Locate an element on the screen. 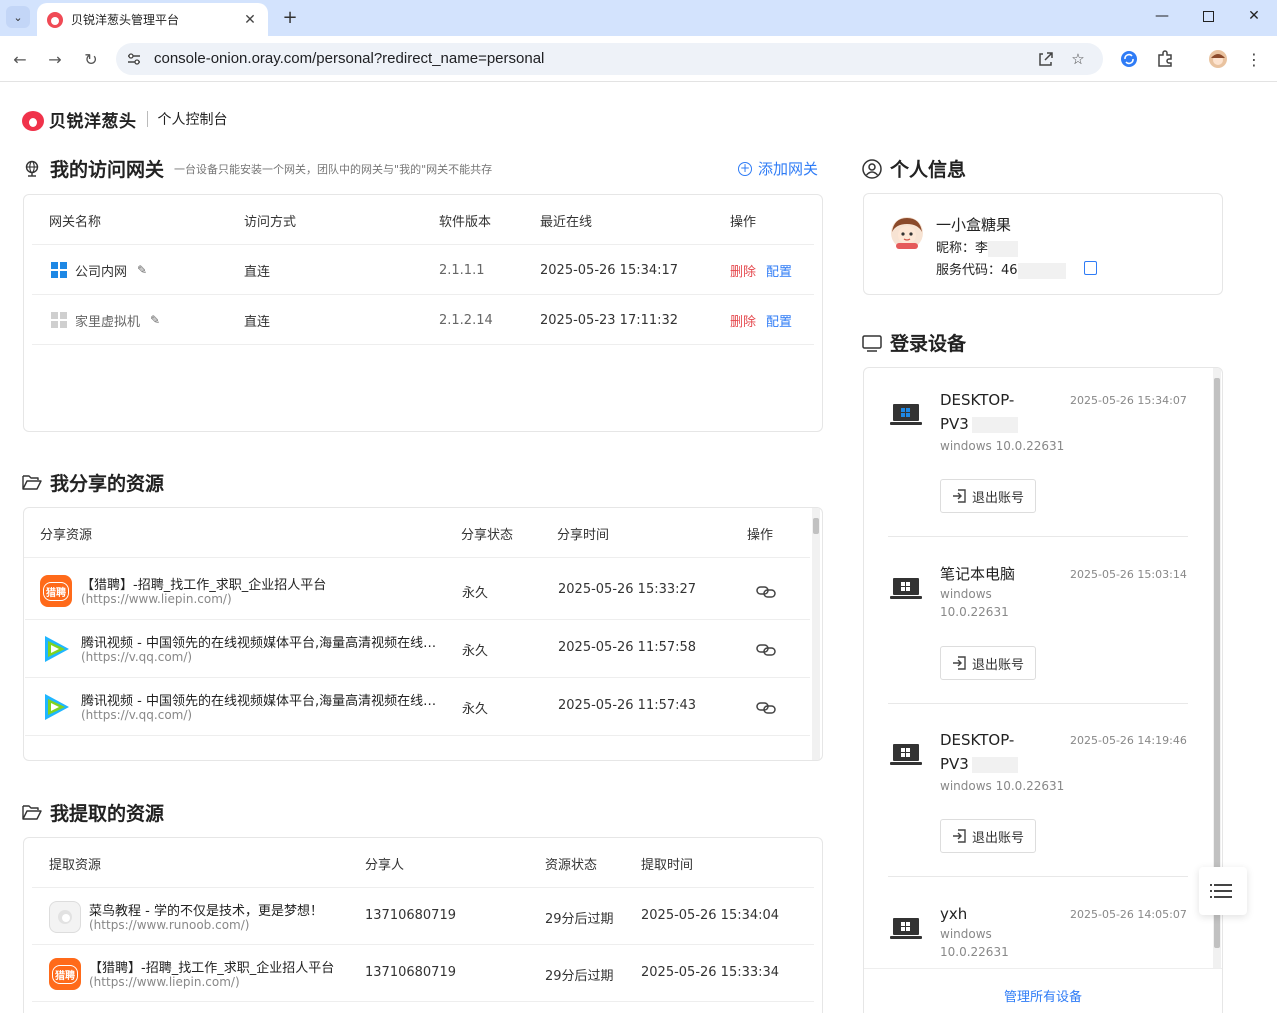  add-gateway-button: + 添加网关 is located at coordinates (778, 168).